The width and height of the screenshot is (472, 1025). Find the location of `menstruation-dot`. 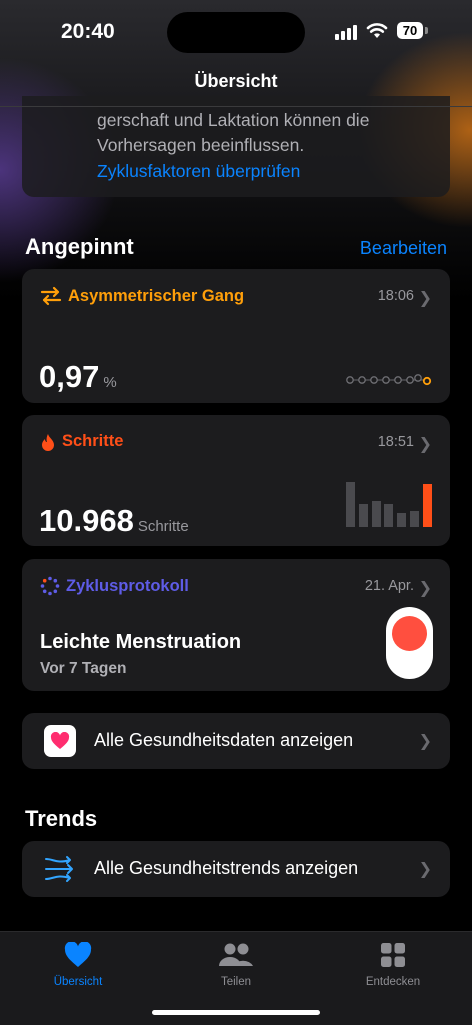

menstruation-dot is located at coordinates (409, 633).